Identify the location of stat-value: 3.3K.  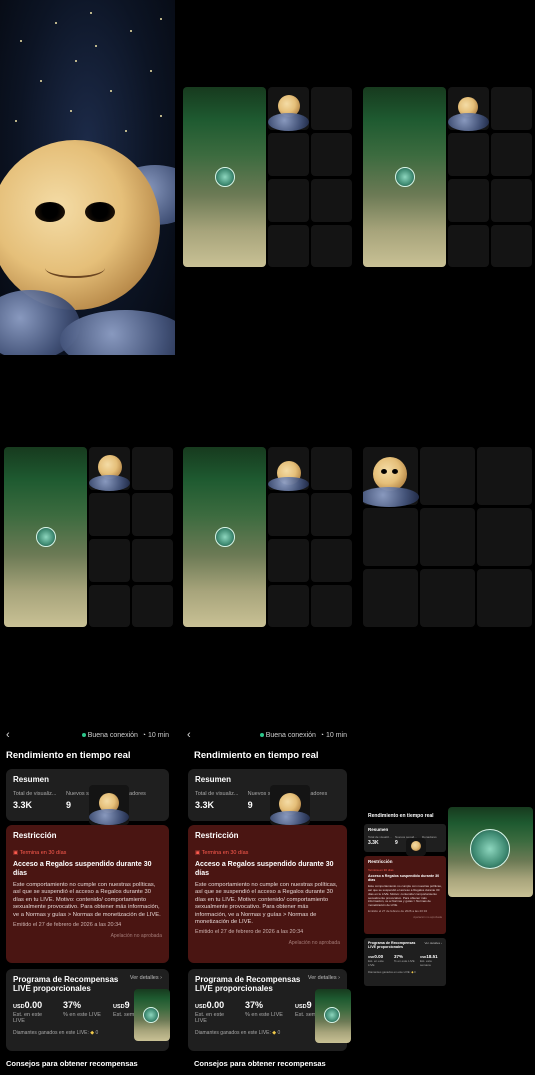
(23, 805).